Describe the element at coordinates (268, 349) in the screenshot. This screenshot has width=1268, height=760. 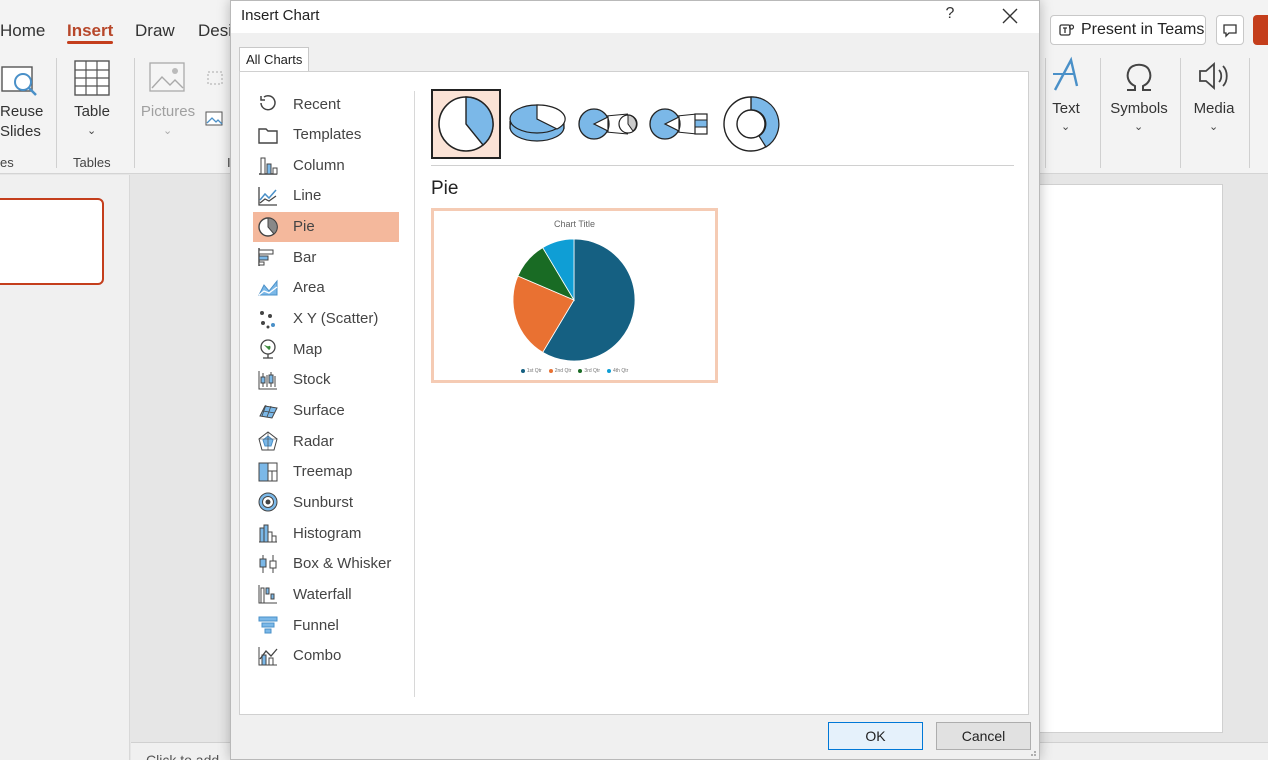
I see `map-chart-icon` at that location.